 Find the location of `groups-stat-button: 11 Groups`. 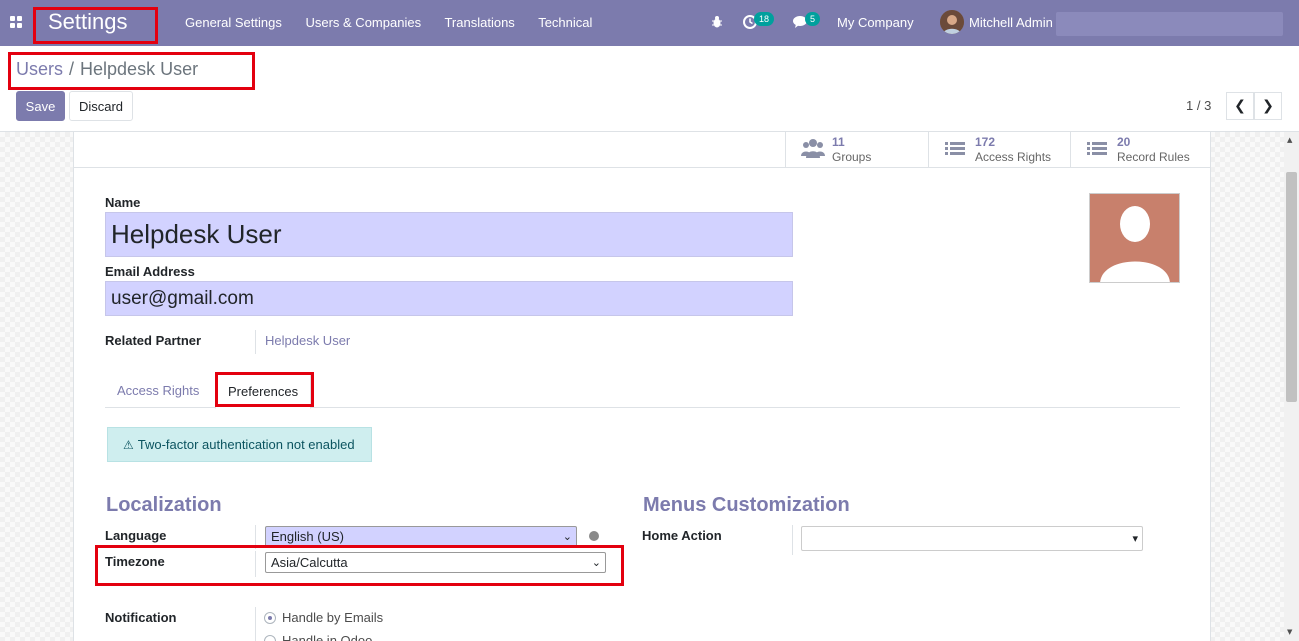

groups-stat-button: 11 Groups is located at coordinates (856, 150).